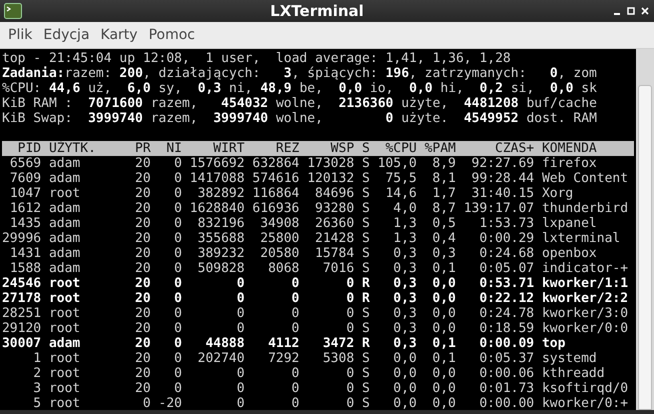  I want to click on table-cell: 1612, so click(26, 208).